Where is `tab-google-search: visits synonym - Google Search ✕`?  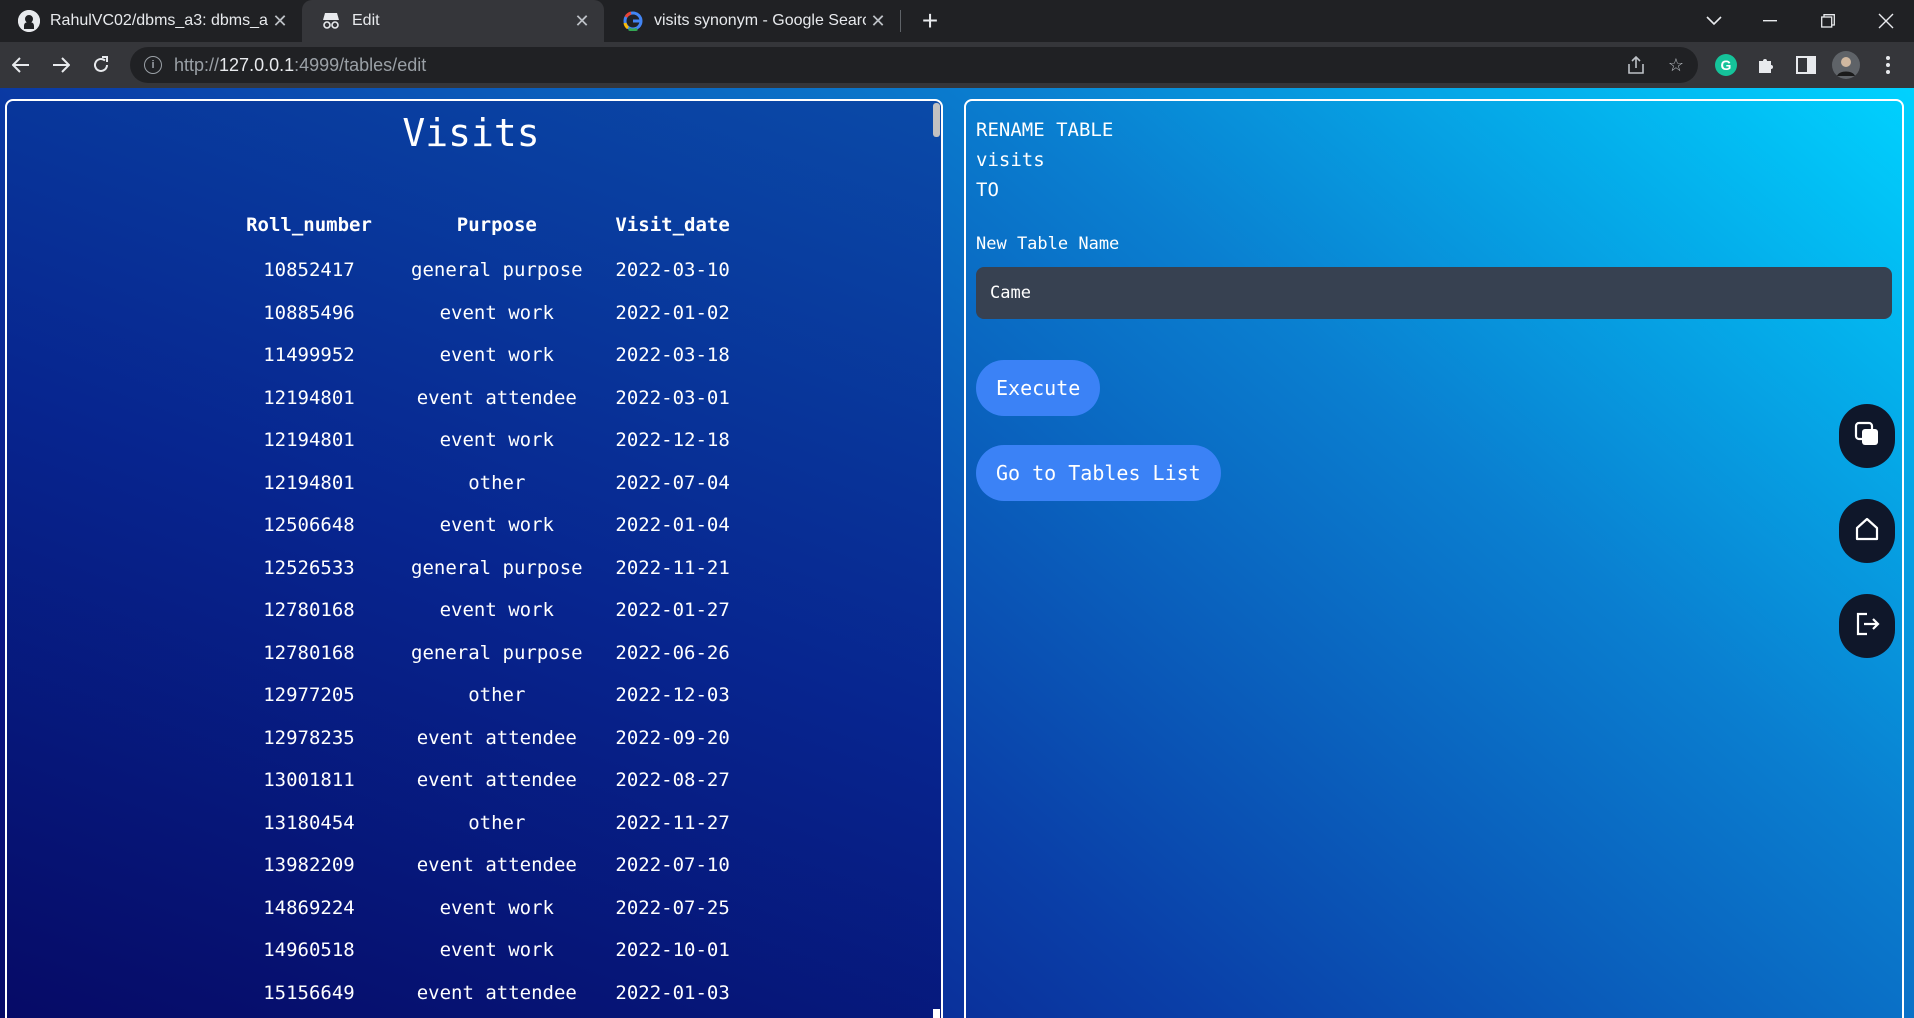 tab-google-search: visits synonym - Google Search ✕ is located at coordinates (752, 21).